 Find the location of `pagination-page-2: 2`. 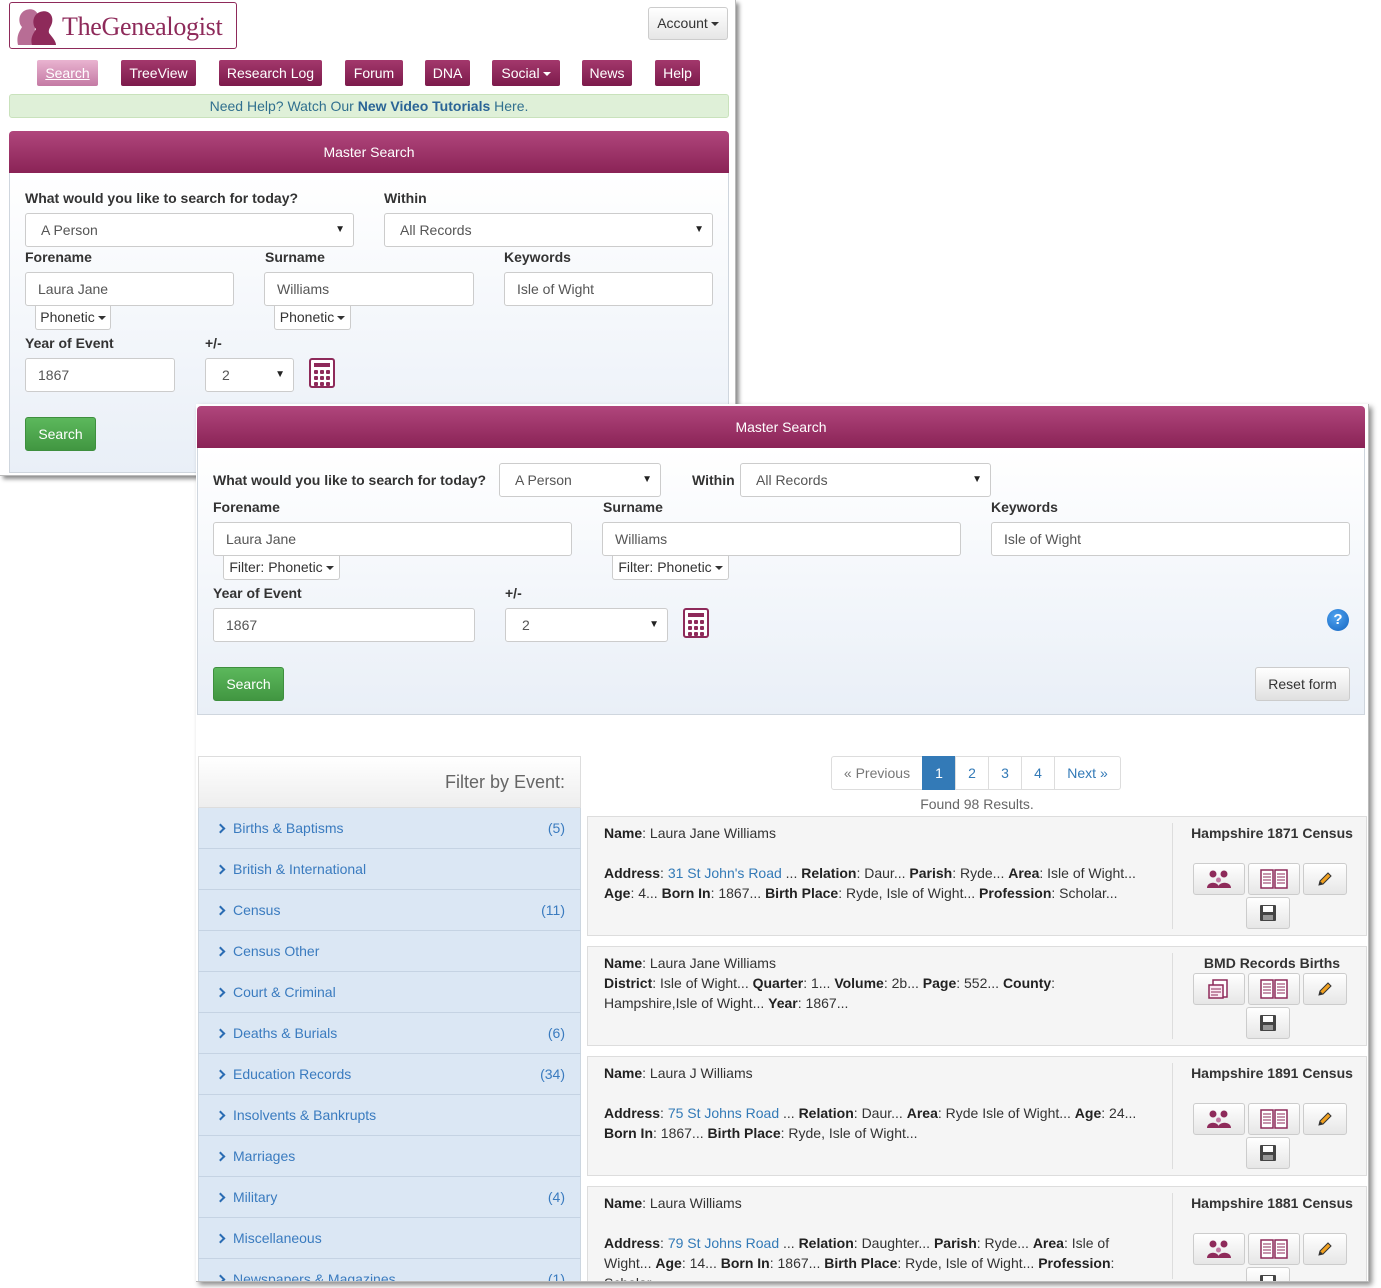

pagination-page-2: 2 is located at coordinates (972, 773).